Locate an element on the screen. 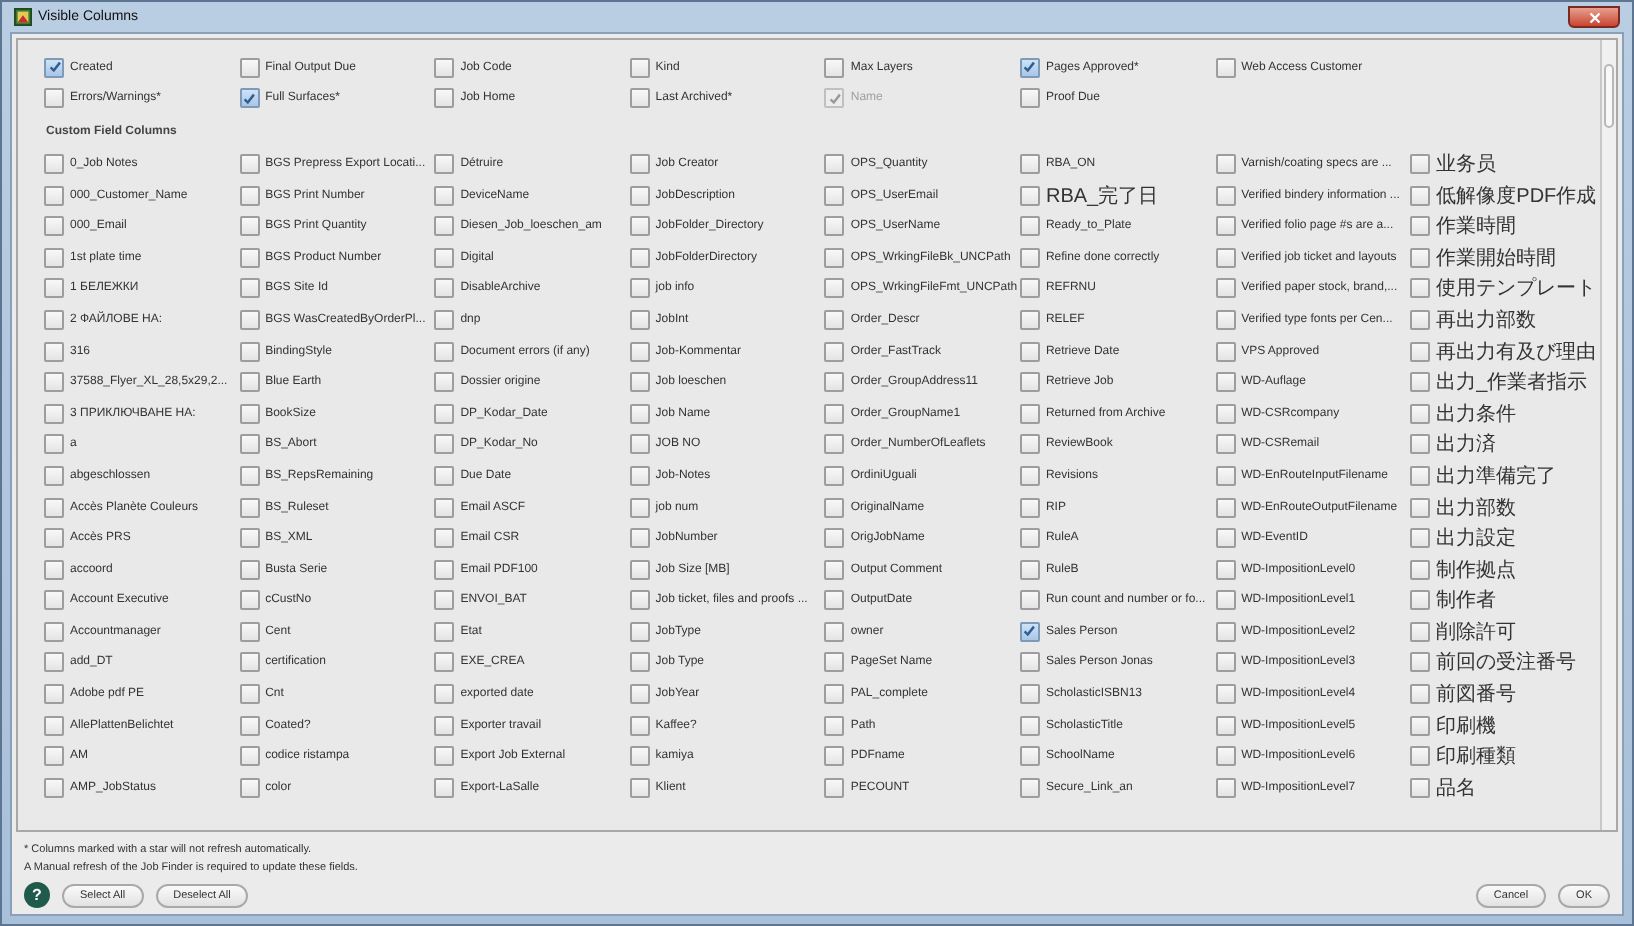  column-option: 前回の受注番号 is located at coordinates (1505, 663).